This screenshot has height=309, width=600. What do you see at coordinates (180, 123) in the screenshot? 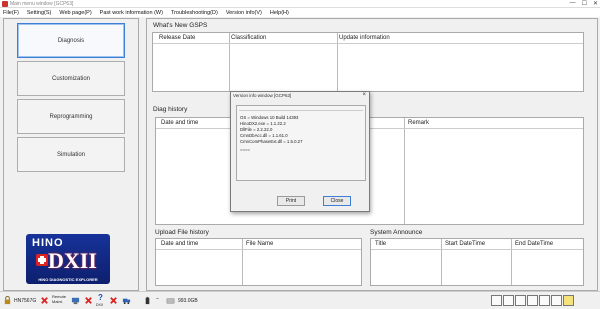
I see `col-date-and-time: Date and time` at bounding box center [180, 123].